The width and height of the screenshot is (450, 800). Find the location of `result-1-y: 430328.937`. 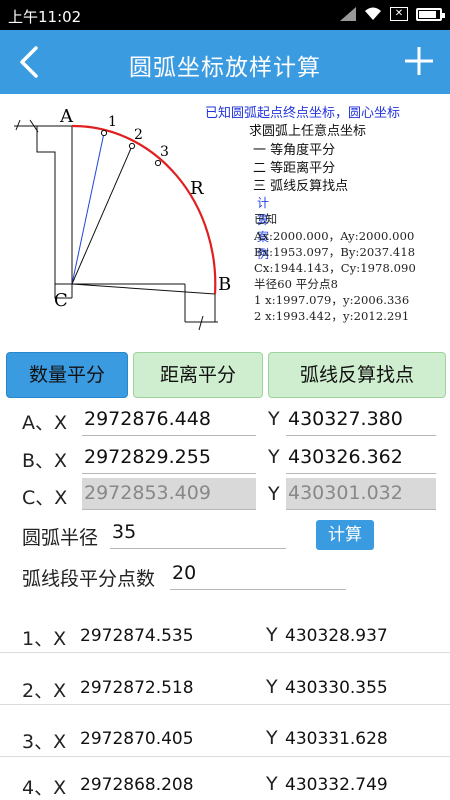

result-1-y: 430328.937 is located at coordinates (336, 636).